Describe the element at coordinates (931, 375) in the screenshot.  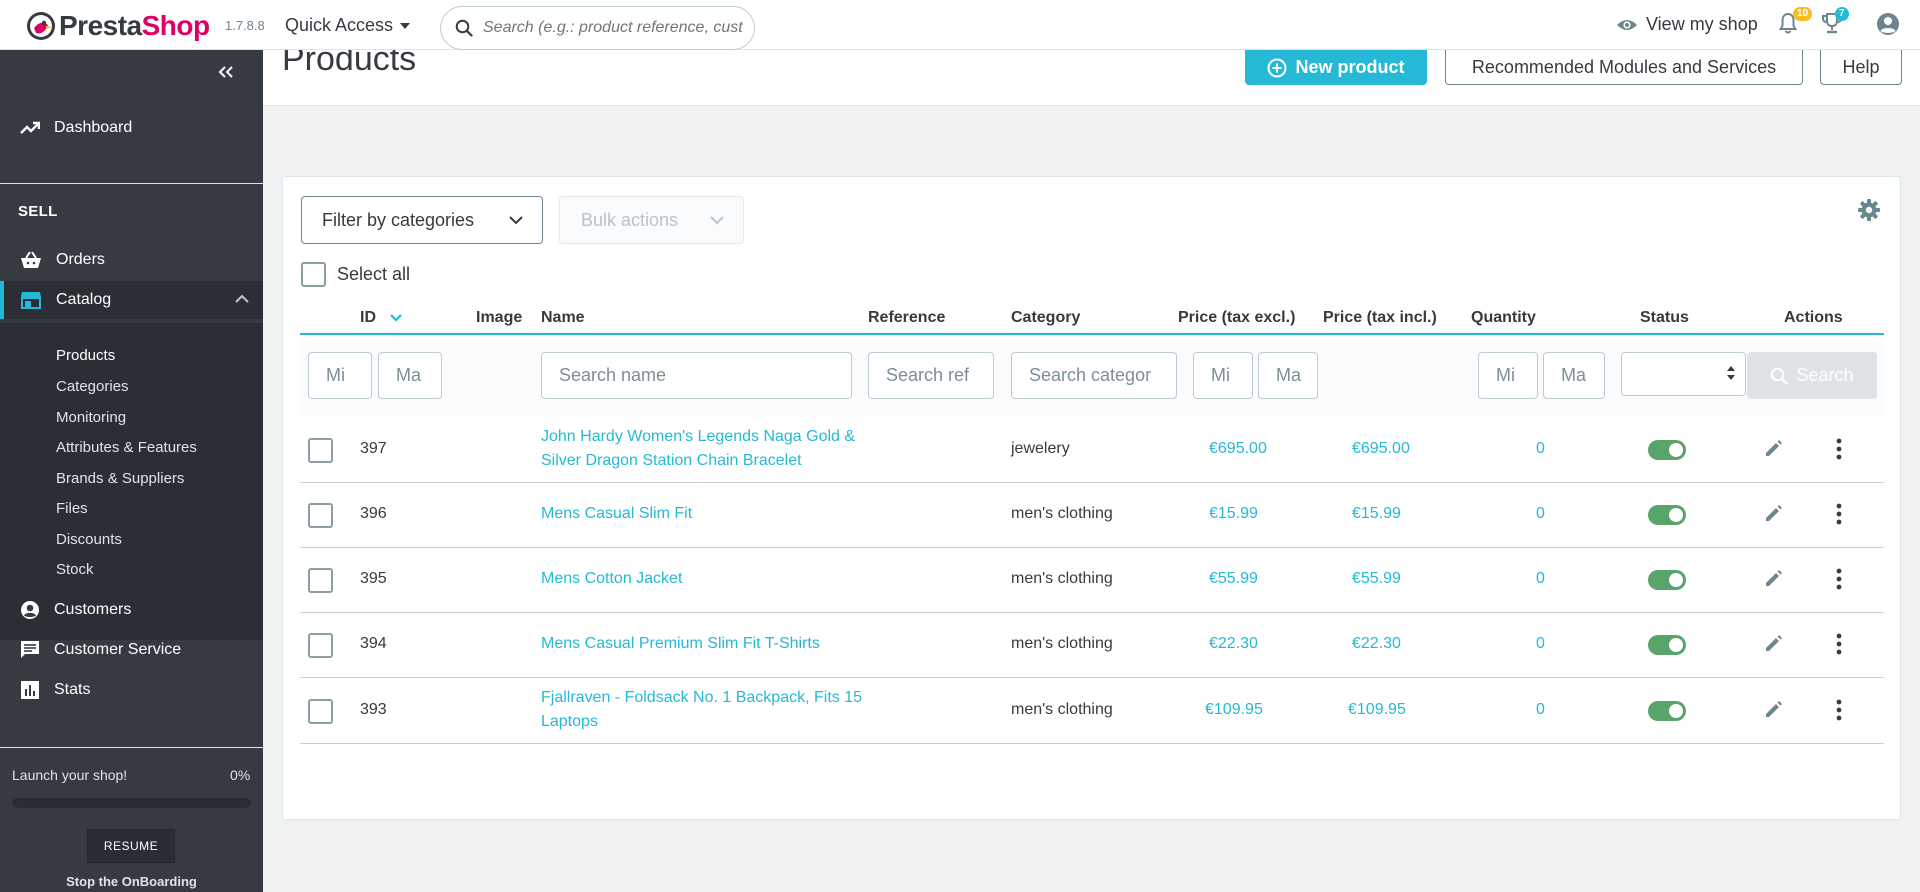
I see `filter-reference-input: Search ref` at that location.